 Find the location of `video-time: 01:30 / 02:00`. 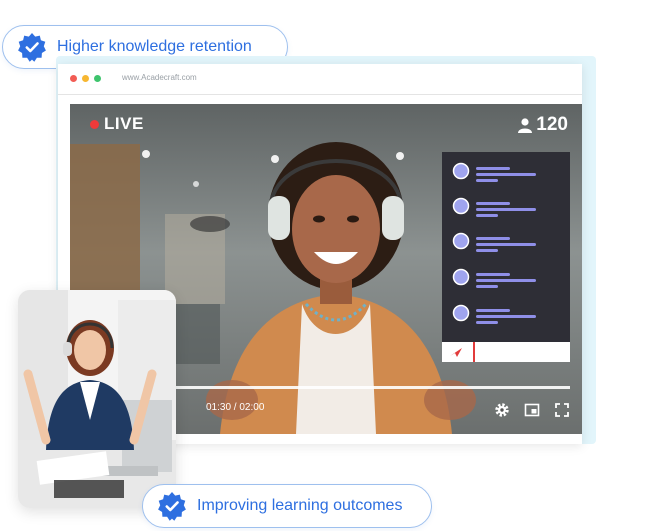

video-time: 01:30 / 02:00 is located at coordinates (235, 407).